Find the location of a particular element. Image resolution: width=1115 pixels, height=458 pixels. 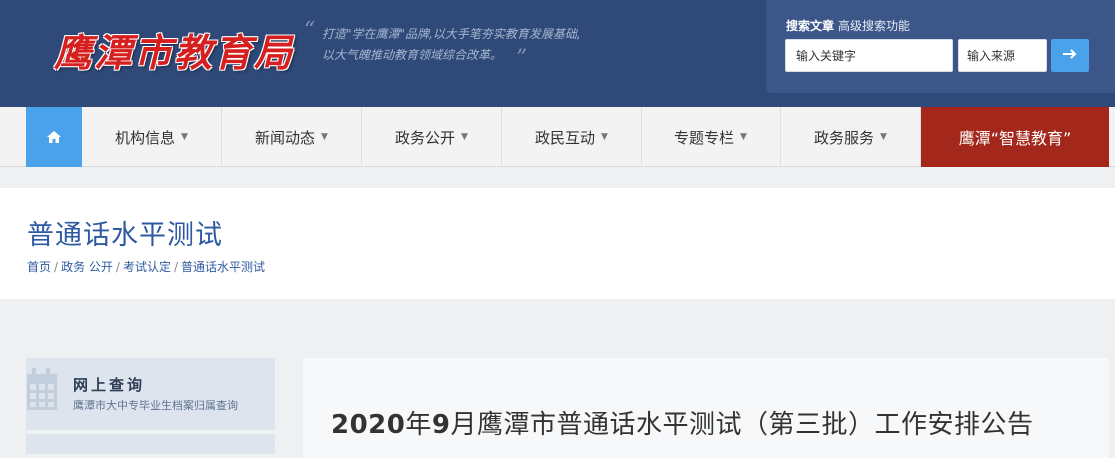

nav-item-gov-disclosure: 政务公开 ▼ is located at coordinates (432, 137).